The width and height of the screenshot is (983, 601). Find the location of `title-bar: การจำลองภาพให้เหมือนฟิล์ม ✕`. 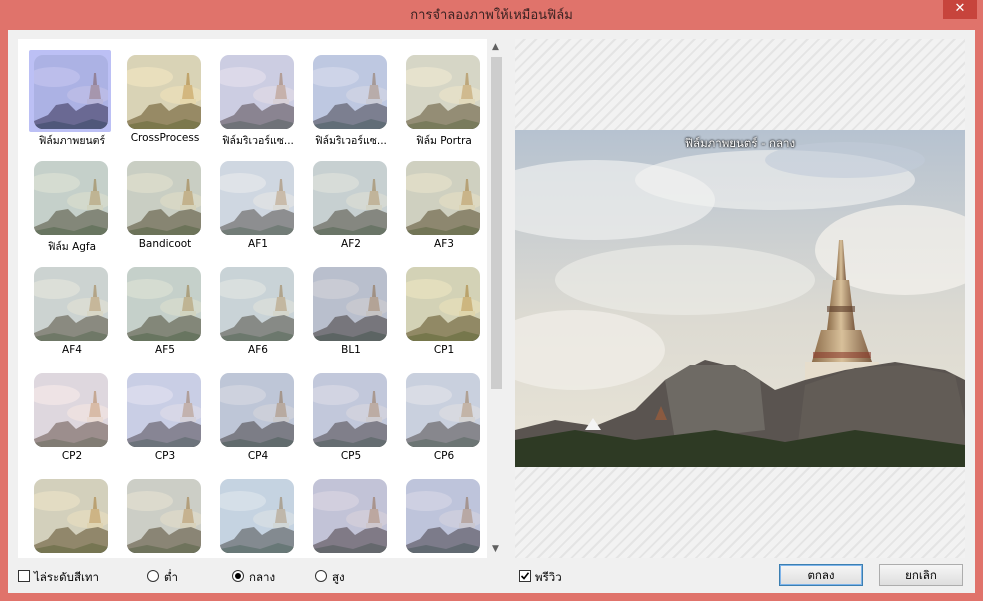

title-bar: การจำลองภาพให้เหมือนฟิล์ม ✕ is located at coordinates (491, 13).